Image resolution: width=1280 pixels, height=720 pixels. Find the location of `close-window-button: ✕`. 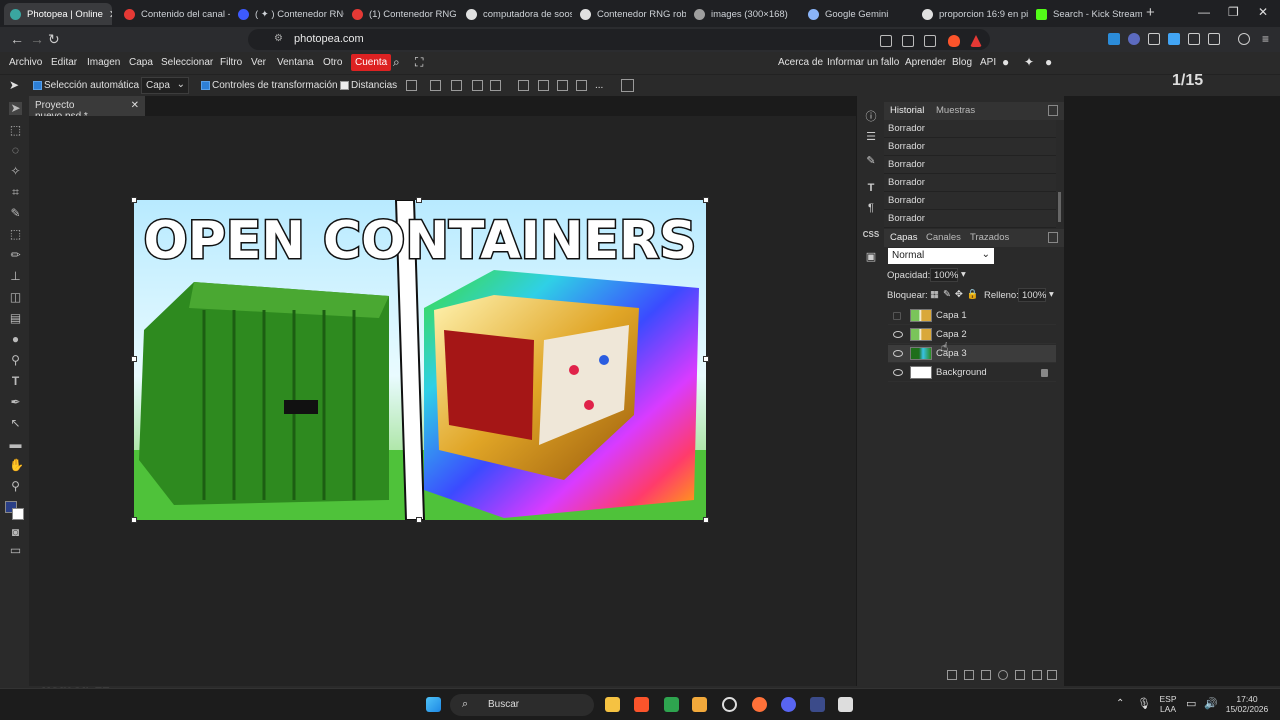

close-window-button: ✕ is located at coordinates (1263, 12).